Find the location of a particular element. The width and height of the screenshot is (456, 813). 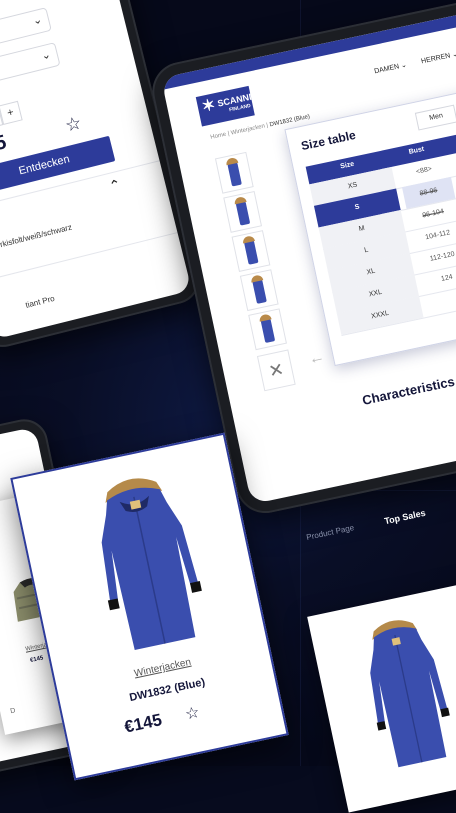

nav-men: HERREN ⌄ is located at coordinates (438, 58).